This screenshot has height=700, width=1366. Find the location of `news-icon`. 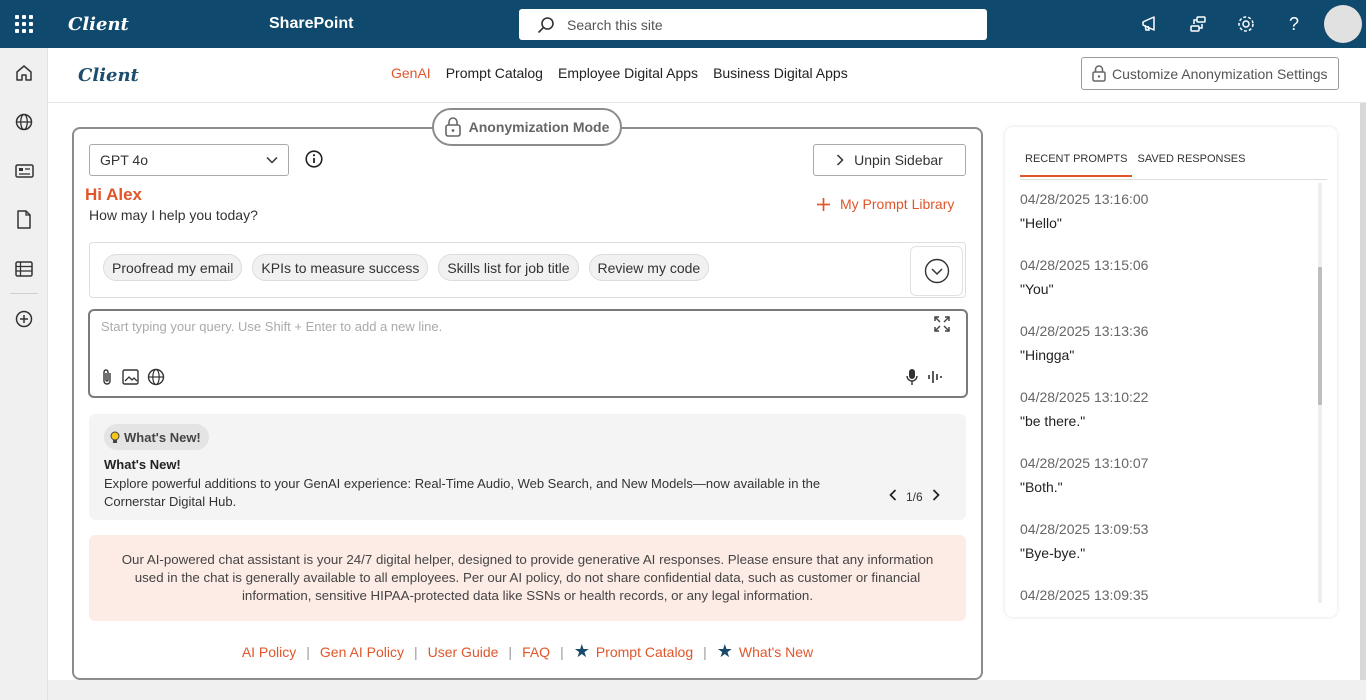

news-icon is located at coordinates (24, 170).